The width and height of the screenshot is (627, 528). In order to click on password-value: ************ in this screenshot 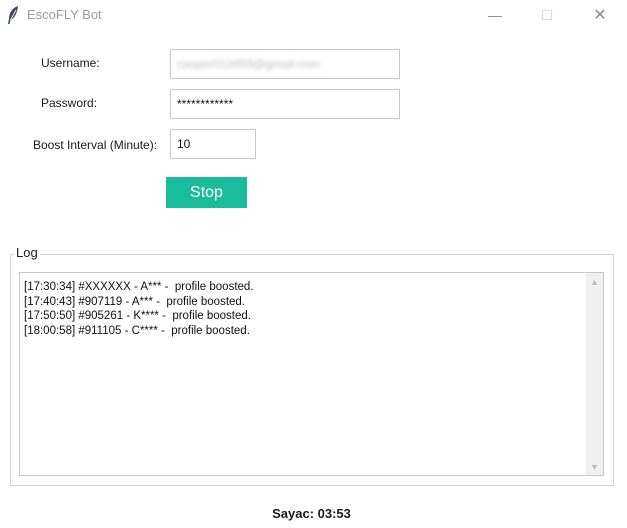, I will do `click(205, 104)`.